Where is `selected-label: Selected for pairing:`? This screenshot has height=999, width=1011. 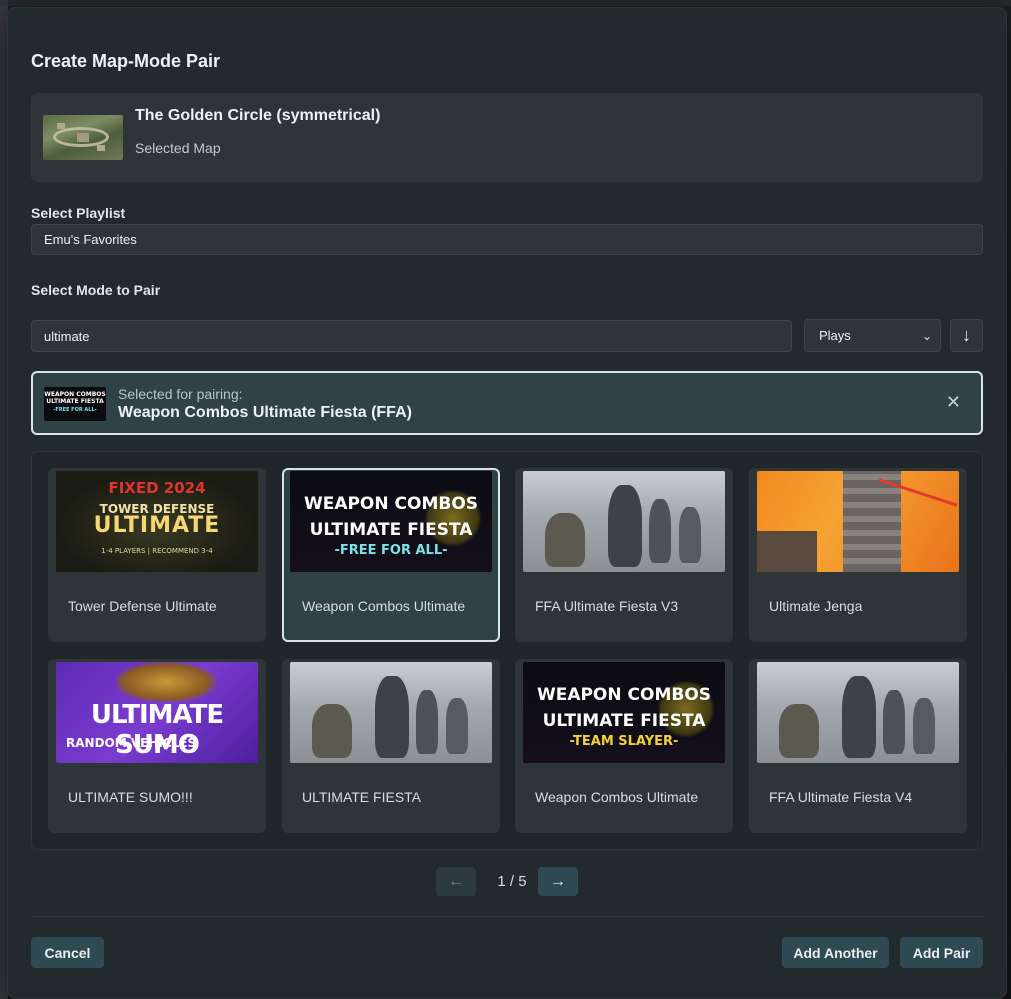
selected-label: Selected for pairing: is located at coordinates (180, 394).